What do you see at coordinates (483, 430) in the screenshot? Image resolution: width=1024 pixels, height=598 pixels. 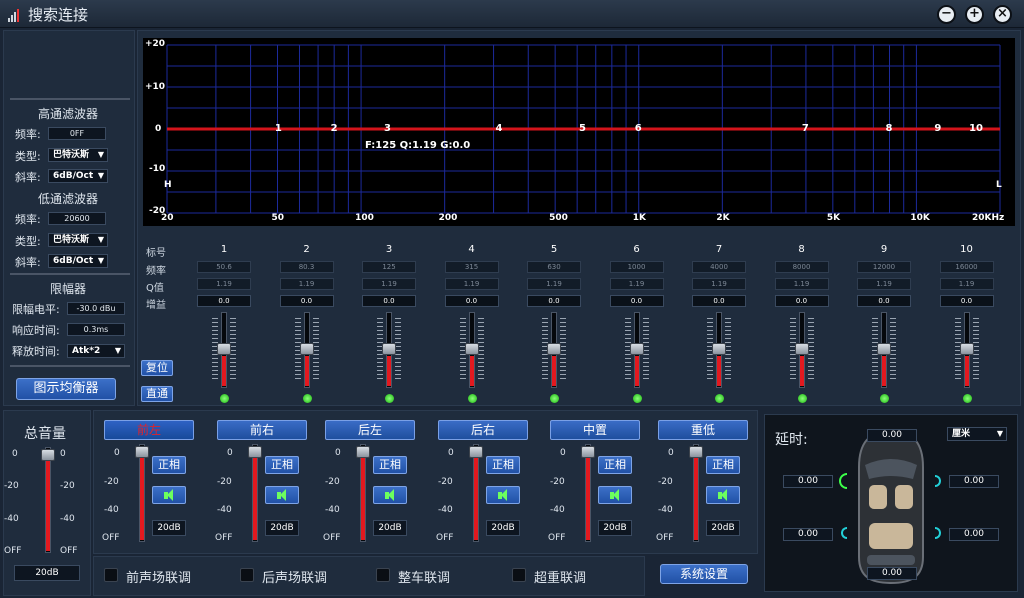 I see `channel-select-button: 后右` at bounding box center [483, 430].